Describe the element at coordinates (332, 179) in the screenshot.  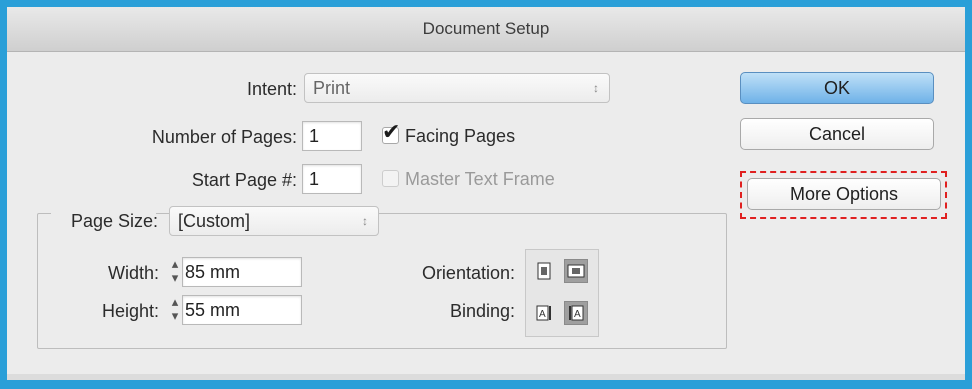
I see `start-page-input: 1` at that location.